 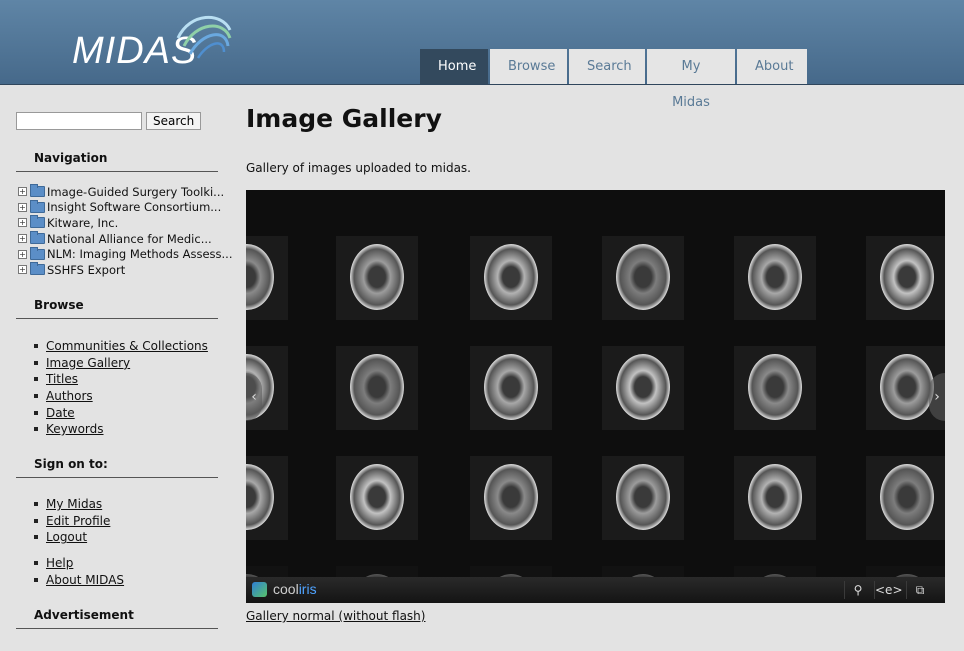 I want to click on account-links: My Midas Edit Profile Logout, so click(x=72, y=521).